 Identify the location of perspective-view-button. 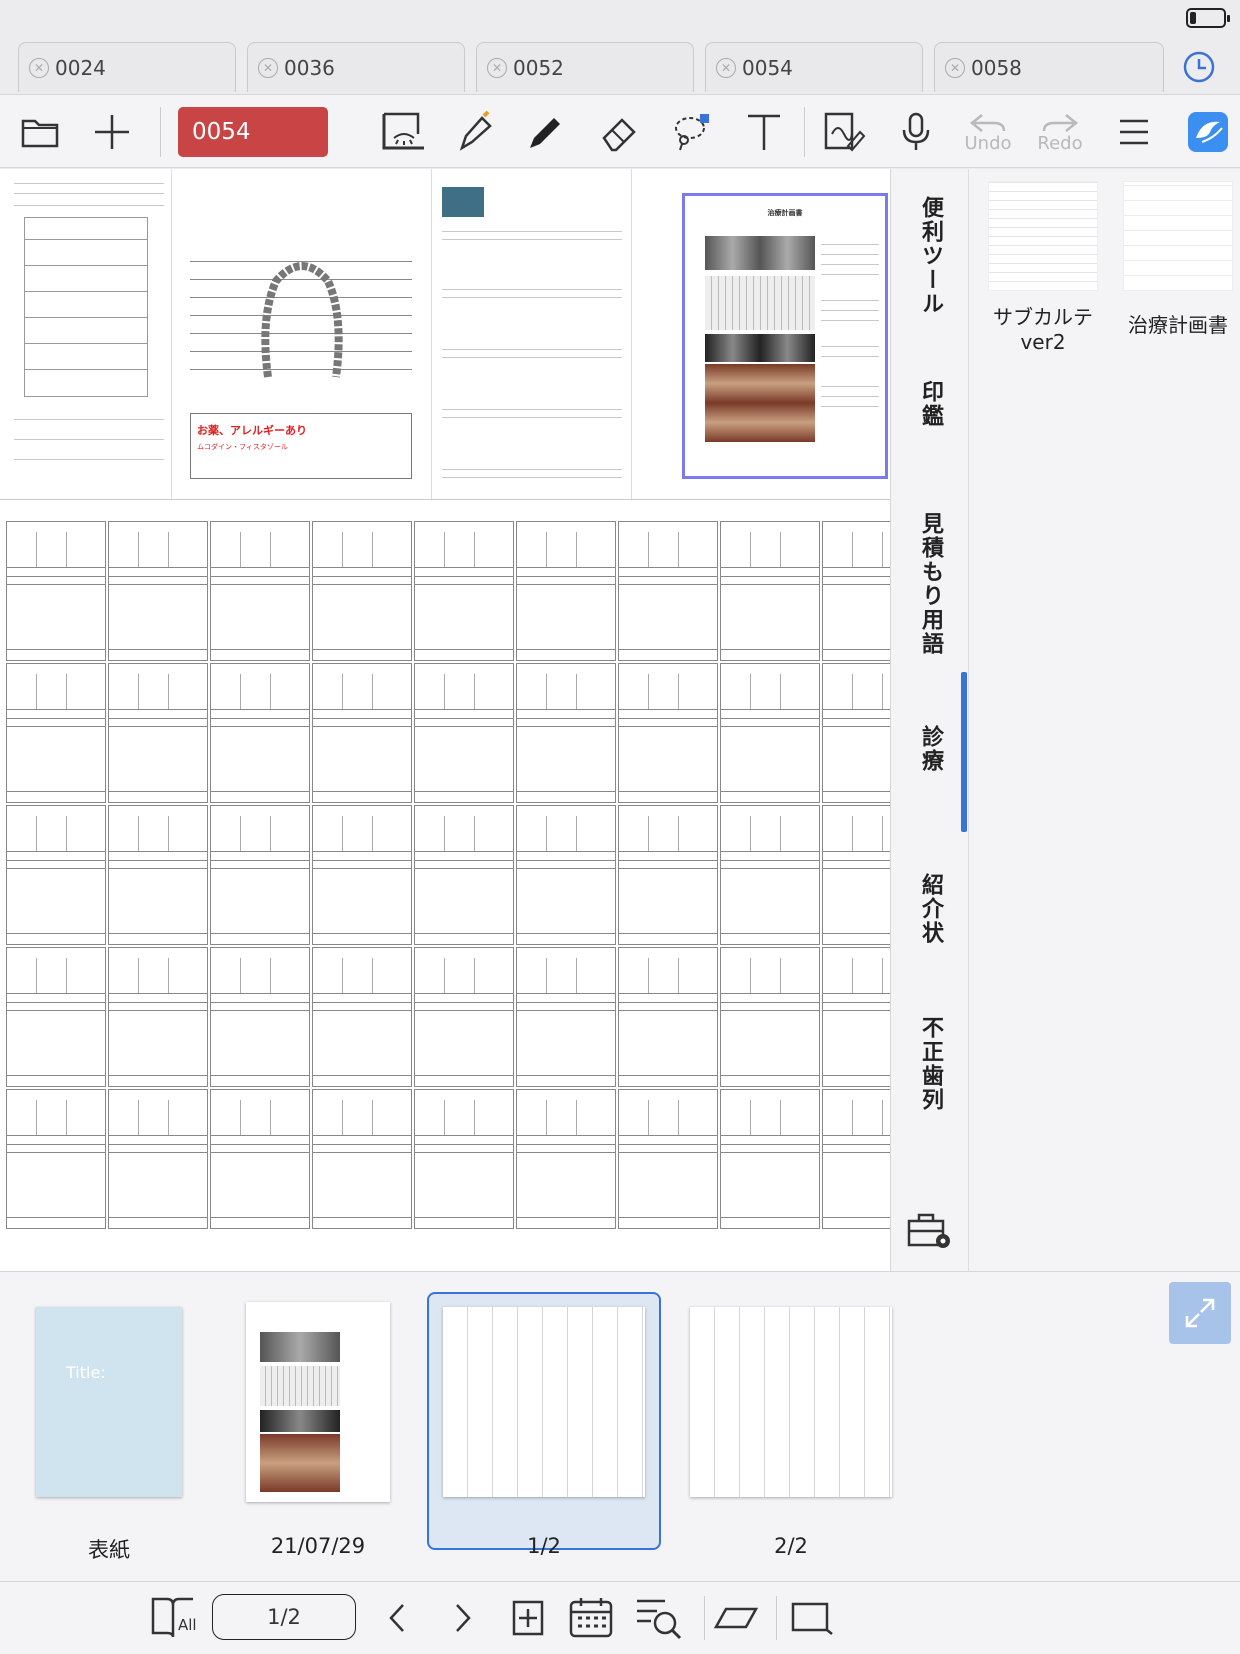
(736, 1618).